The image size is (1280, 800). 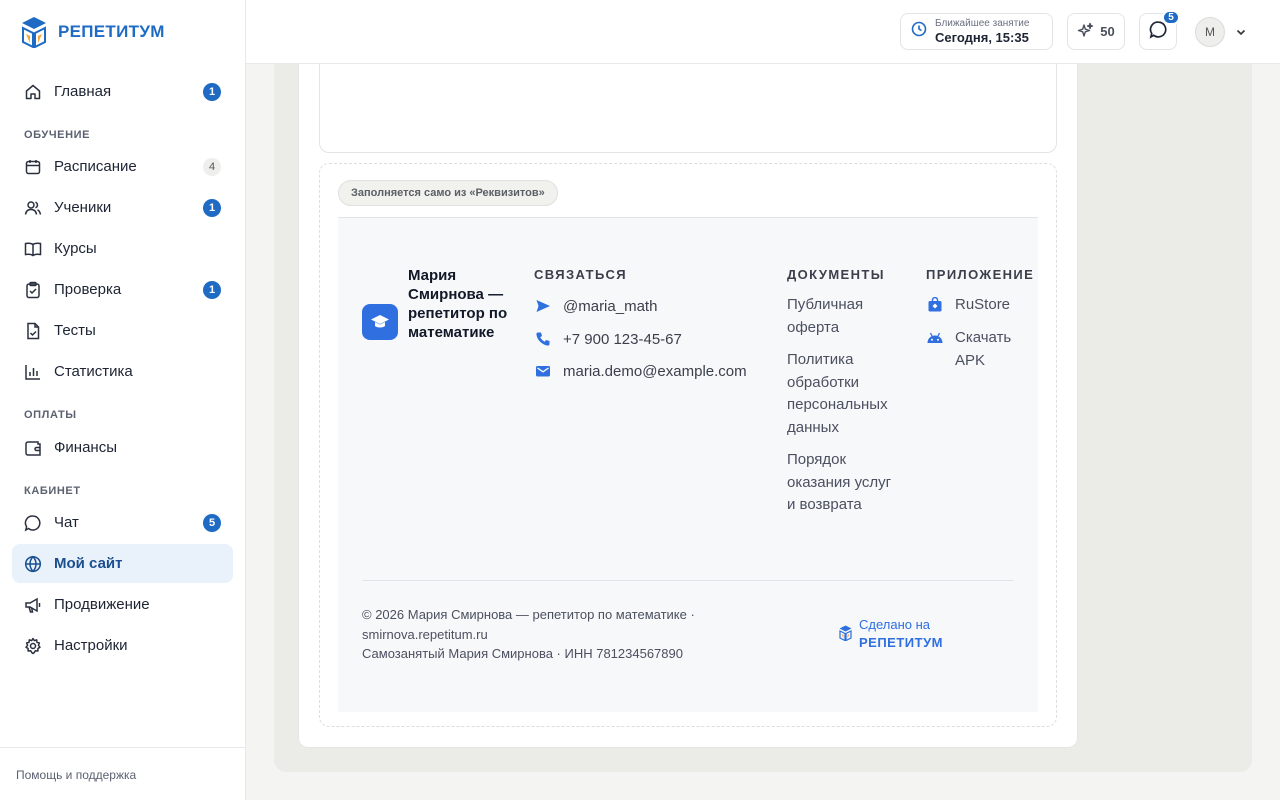 I want to click on sidebar-item-finance: Финансы, so click(x=122, y=447).